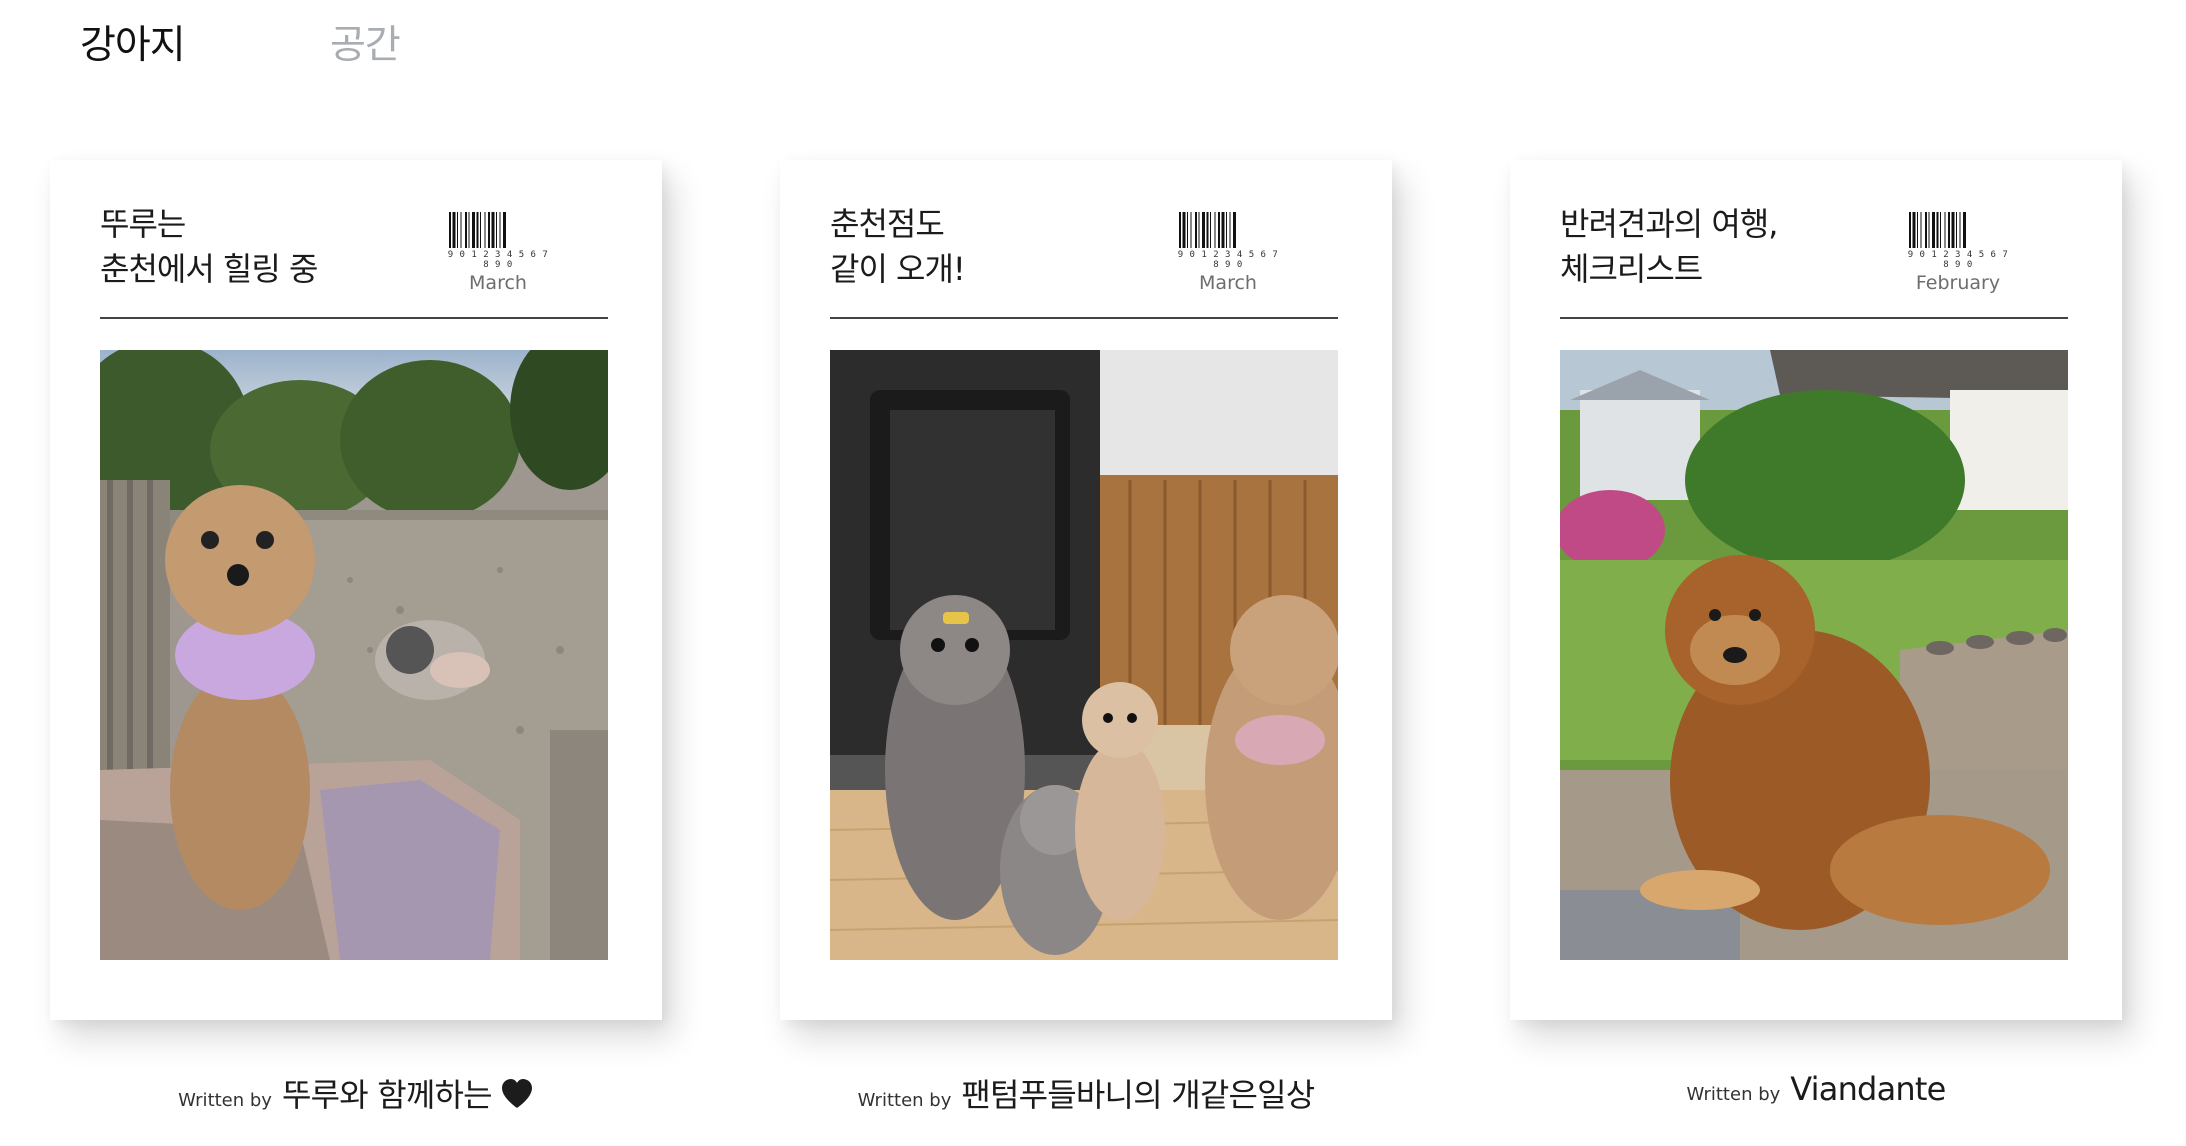 This screenshot has height=1146, width=2186. What do you see at coordinates (365, 42) in the screenshot?
I see `tab-spaces: 공간` at bounding box center [365, 42].